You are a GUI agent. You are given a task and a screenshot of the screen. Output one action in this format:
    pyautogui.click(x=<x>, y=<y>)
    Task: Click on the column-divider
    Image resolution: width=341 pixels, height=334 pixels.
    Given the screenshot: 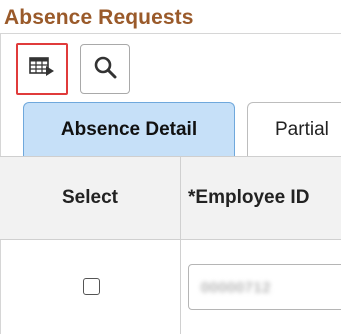 What is the action you would take?
    pyautogui.click(x=180, y=245)
    